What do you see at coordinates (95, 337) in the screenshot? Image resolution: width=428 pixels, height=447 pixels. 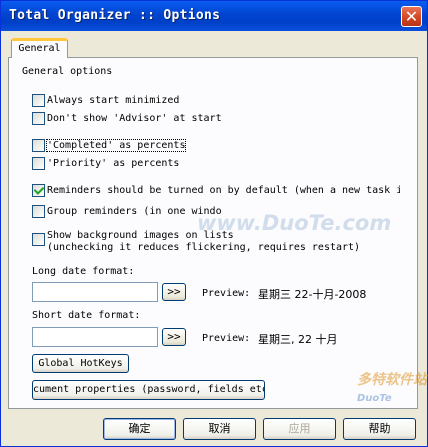 I see `short-date-format-input` at bounding box center [95, 337].